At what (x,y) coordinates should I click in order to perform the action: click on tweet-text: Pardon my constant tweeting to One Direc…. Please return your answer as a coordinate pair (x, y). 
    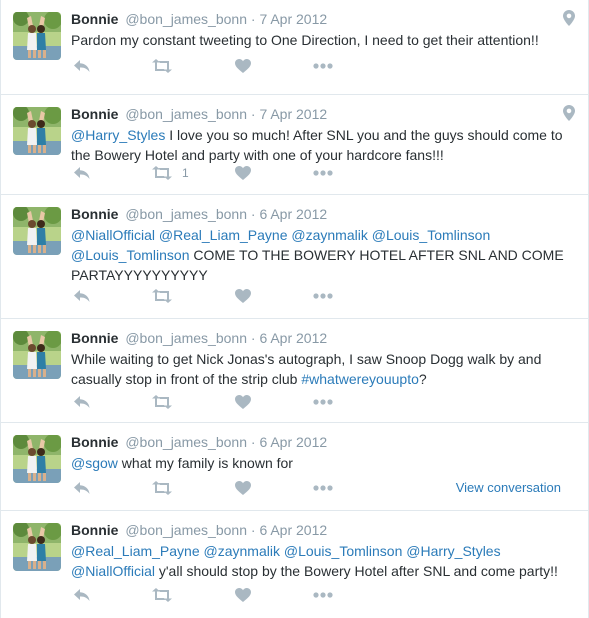
    Looking at the image, I should click on (323, 40).